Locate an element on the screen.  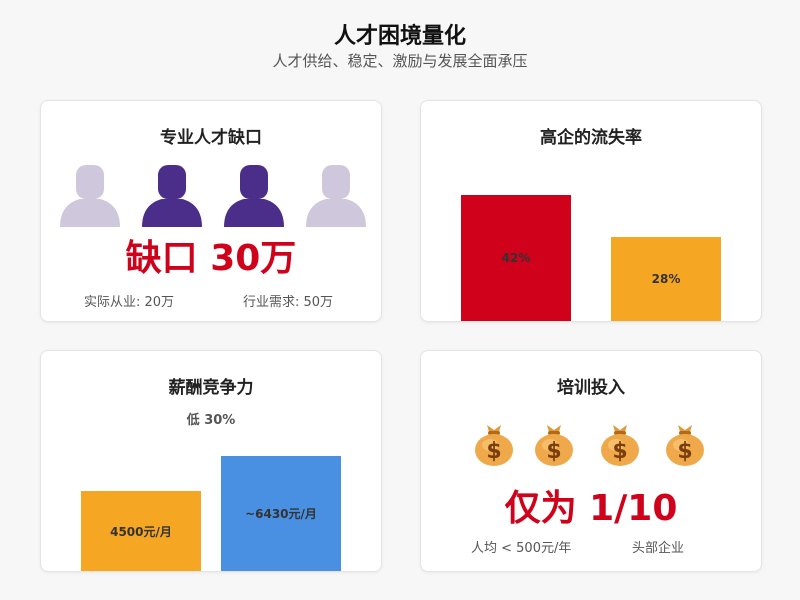
chart-bar: 28% is located at coordinates (666, 279).